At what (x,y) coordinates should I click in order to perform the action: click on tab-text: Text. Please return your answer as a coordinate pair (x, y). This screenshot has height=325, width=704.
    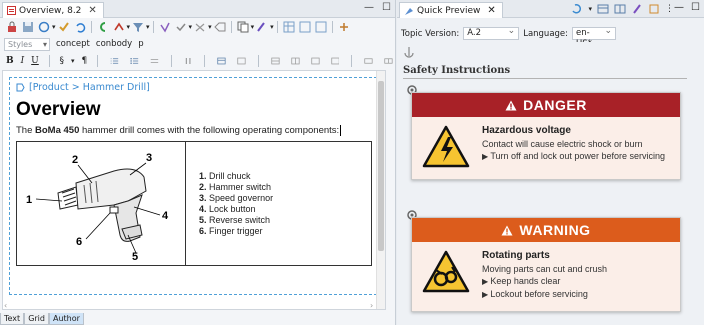
    Looking at the image, I should click on (12, 319).